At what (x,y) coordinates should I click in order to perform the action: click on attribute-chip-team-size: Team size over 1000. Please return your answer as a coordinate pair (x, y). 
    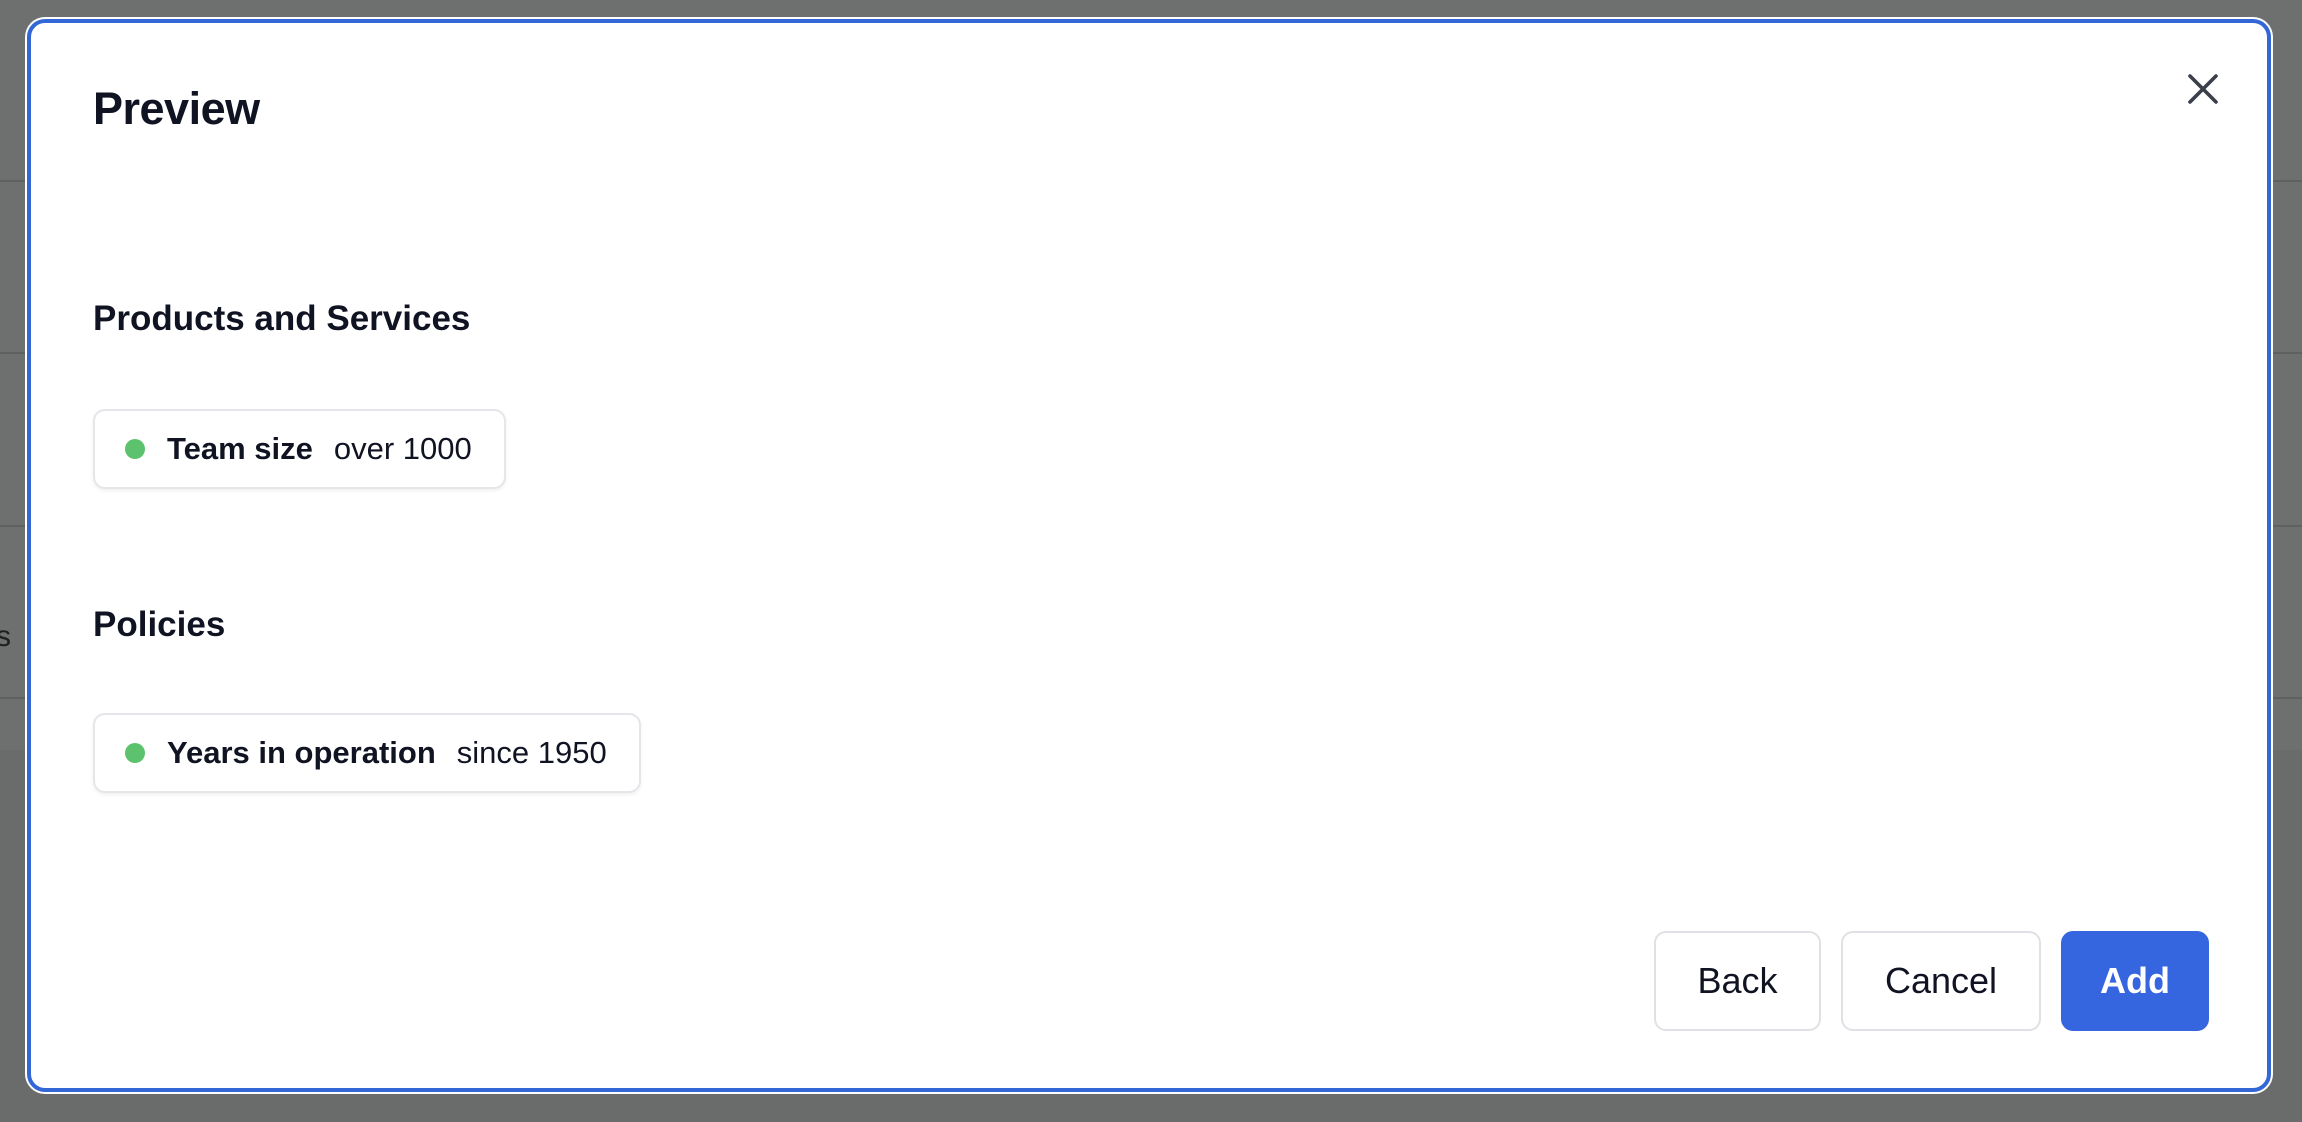
    Looking at the image, I should click on (299, 449).